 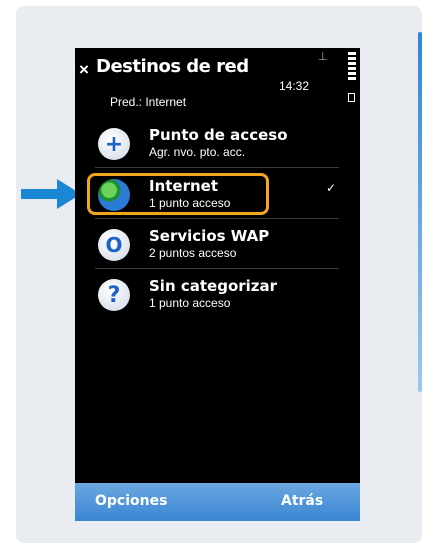 What do you see at coordinates (197, 152) in the screenshot?
I see `item-sublabel: Agr. nvo. pto. acc.` at bounding box center [197, 152].